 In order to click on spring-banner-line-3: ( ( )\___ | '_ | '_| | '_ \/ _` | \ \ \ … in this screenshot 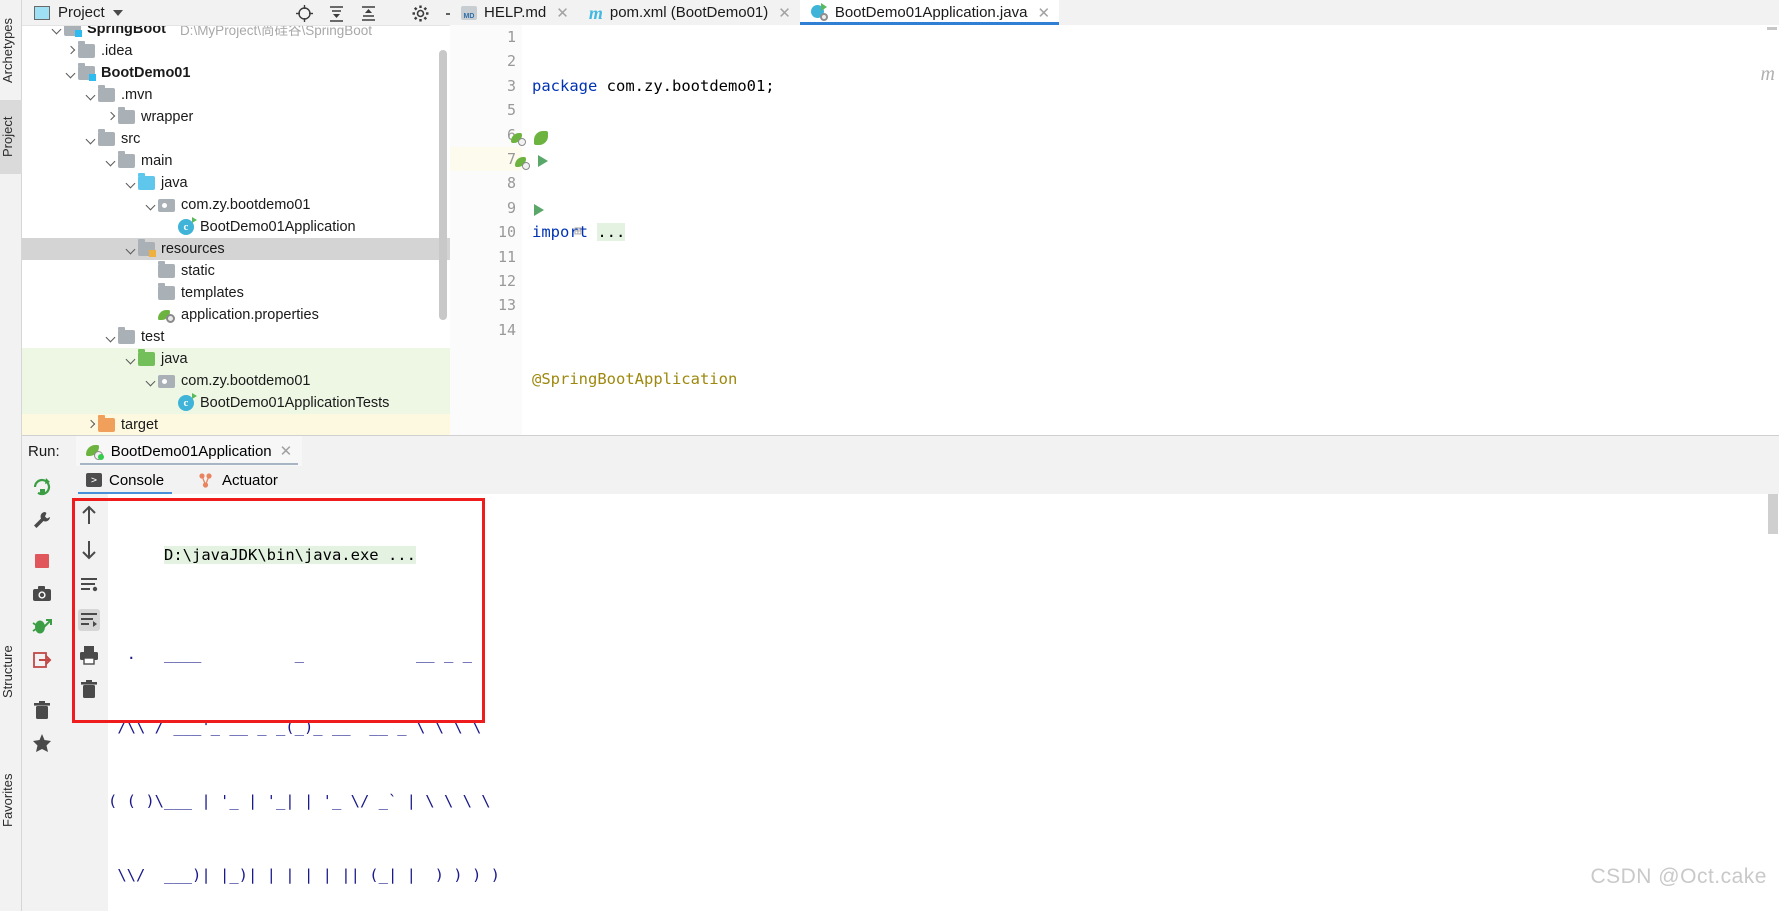, I will do `click(299, 801)`.